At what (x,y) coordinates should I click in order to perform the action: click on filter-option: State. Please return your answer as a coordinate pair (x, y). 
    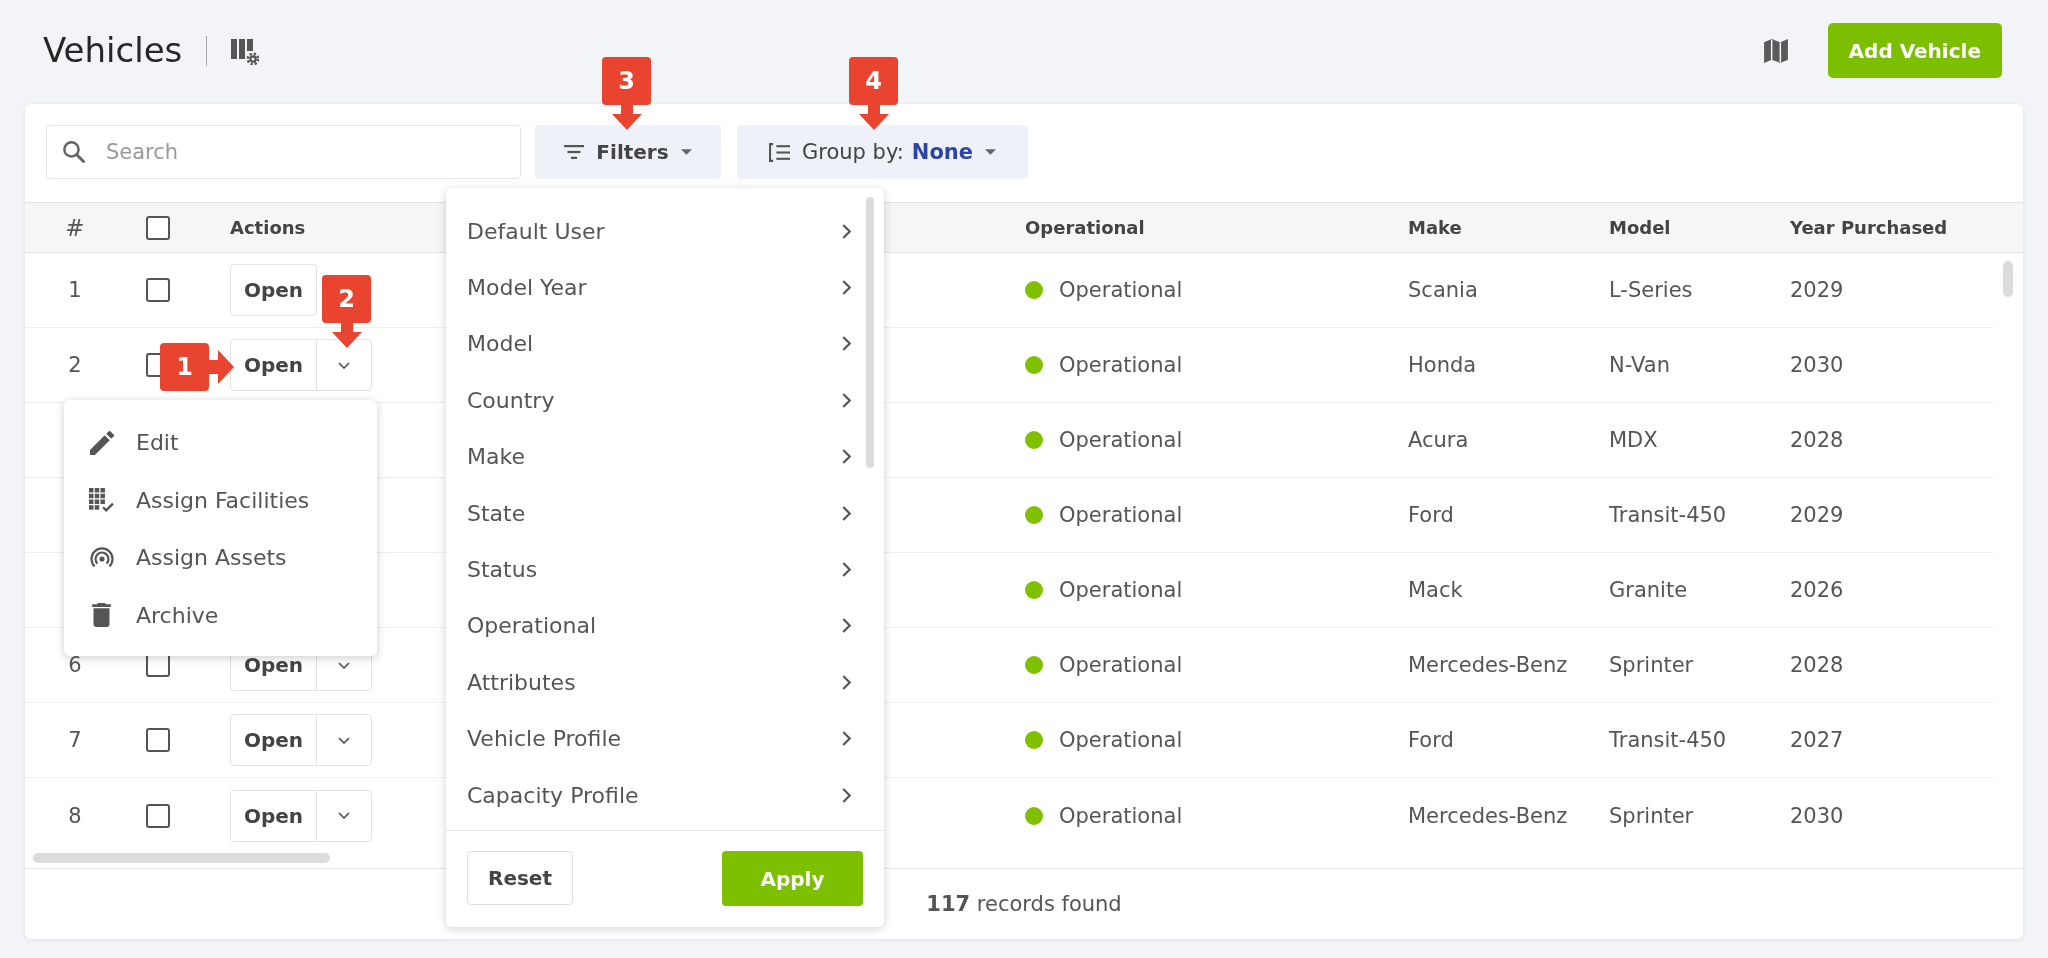
    Looking at the image, I should click on (654, 513).